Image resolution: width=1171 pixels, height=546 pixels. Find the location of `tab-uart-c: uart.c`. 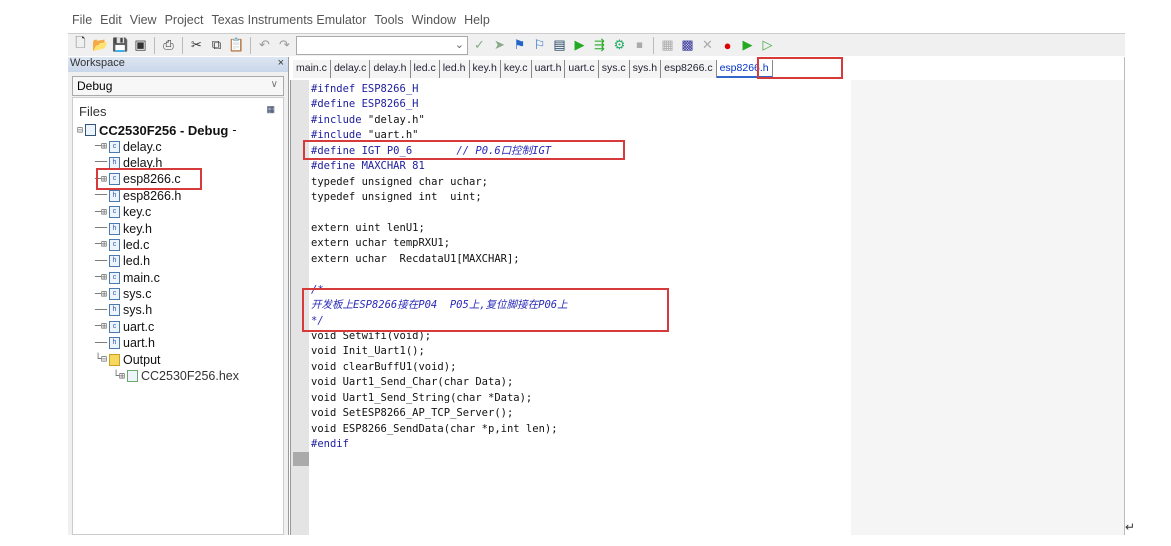

tab-uart-c: uart.c is located at coordinates (582, 69).